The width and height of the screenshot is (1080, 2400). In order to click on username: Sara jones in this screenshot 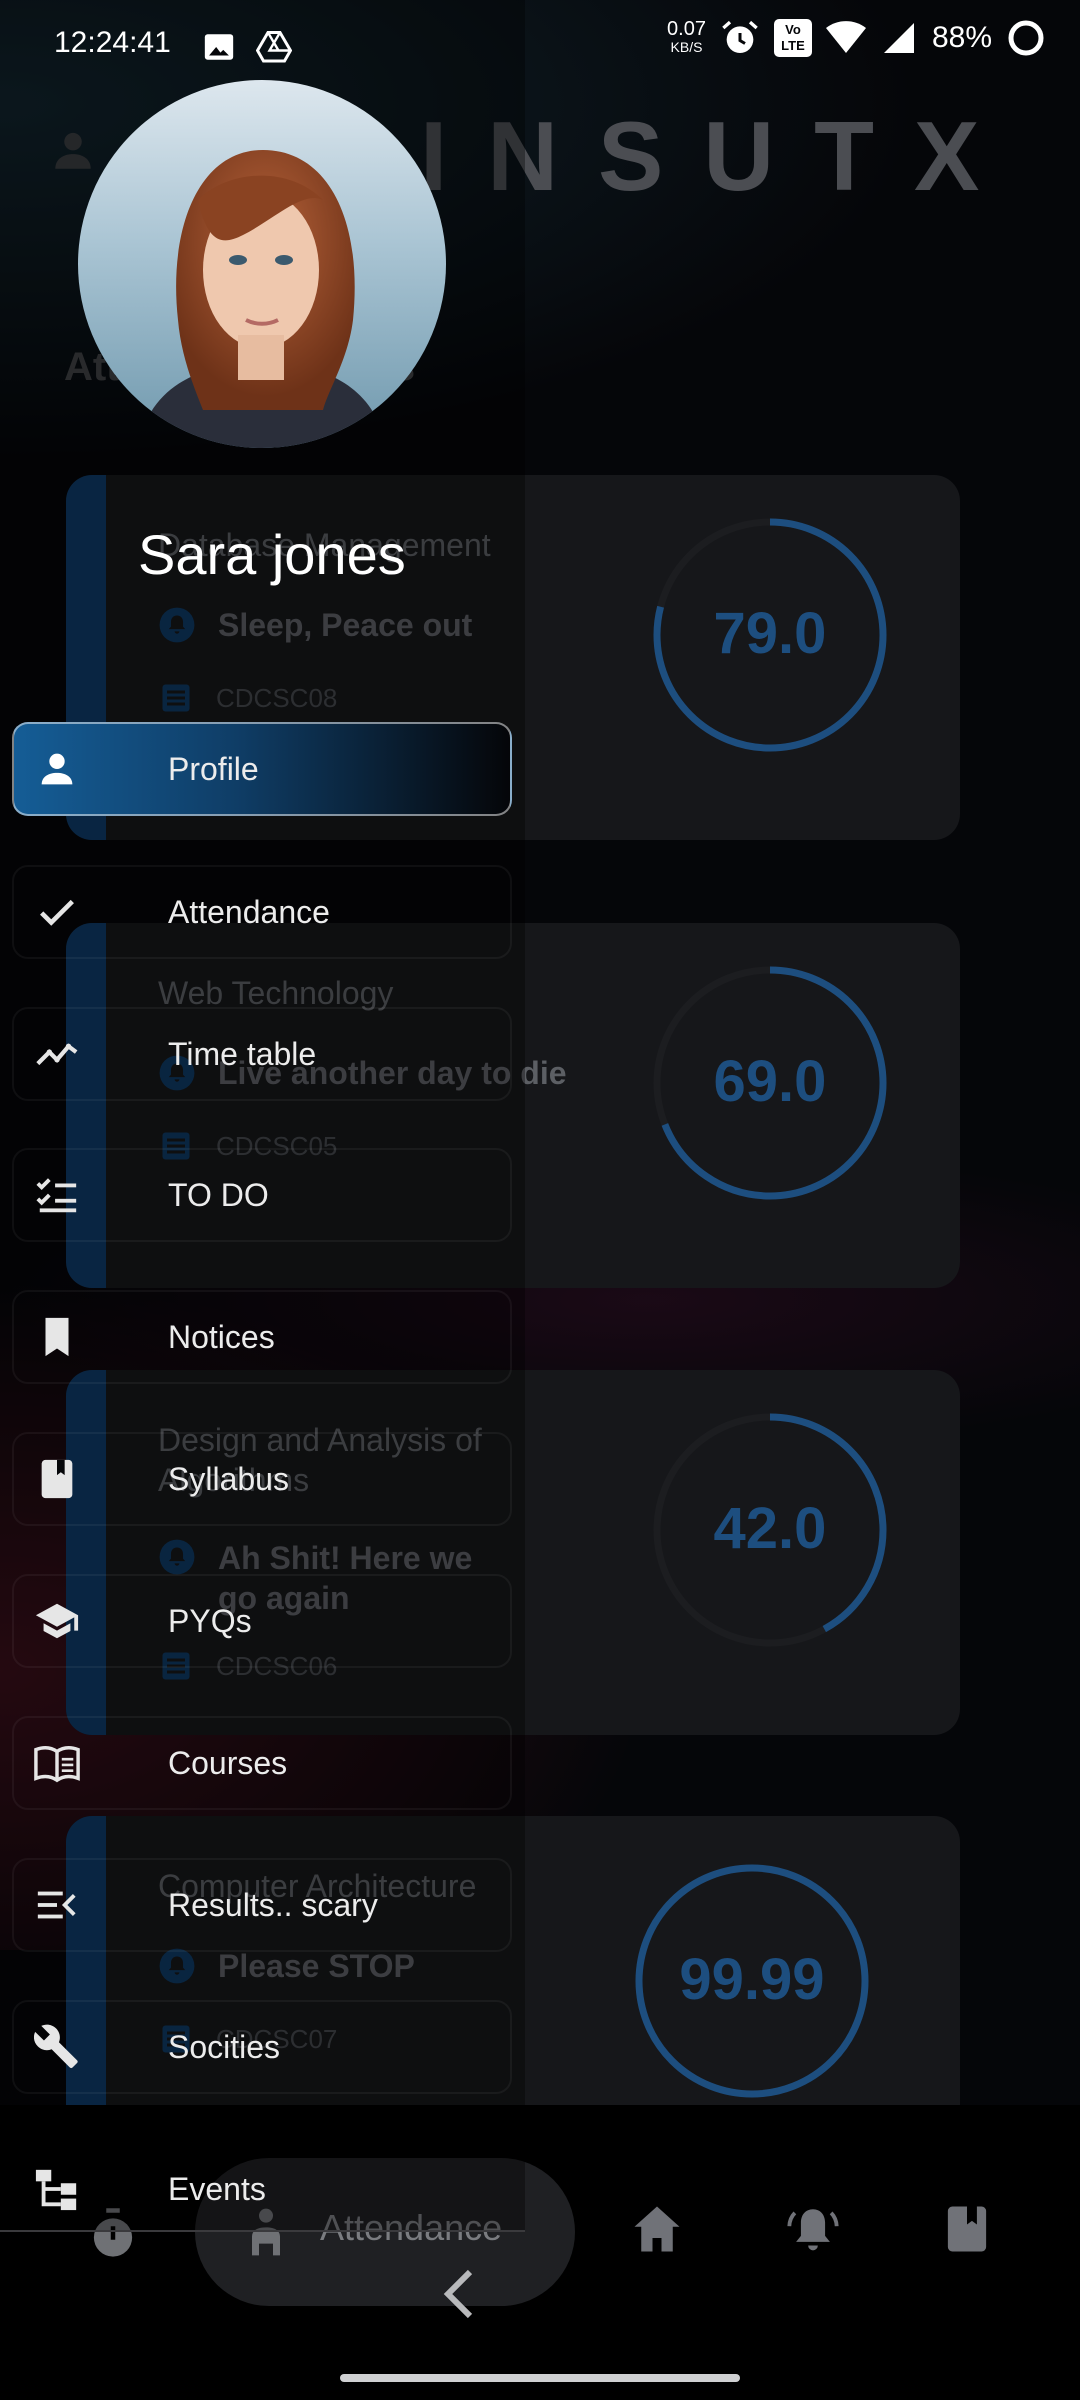, I will do `click(272, 554)`.